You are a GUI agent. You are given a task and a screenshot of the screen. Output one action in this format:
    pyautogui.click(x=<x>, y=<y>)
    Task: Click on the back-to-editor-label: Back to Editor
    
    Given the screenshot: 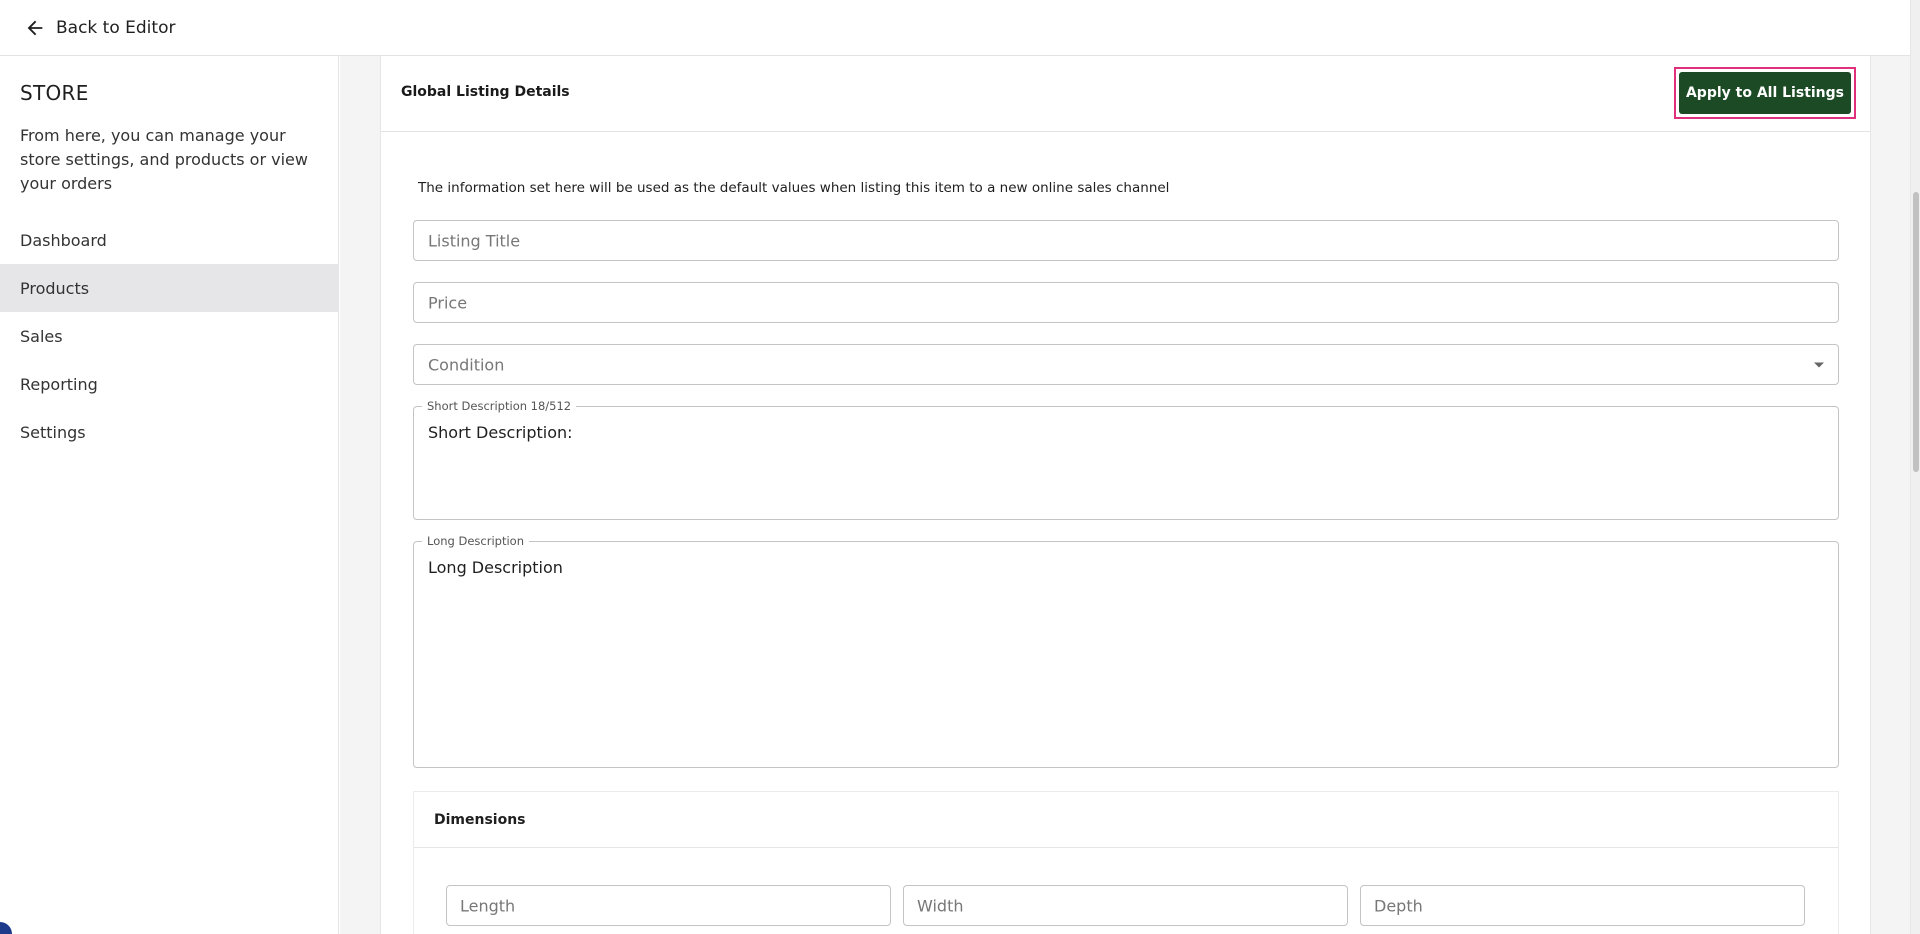 What is the action you would take?
    pyautogui.click(x=116, y=28)
    